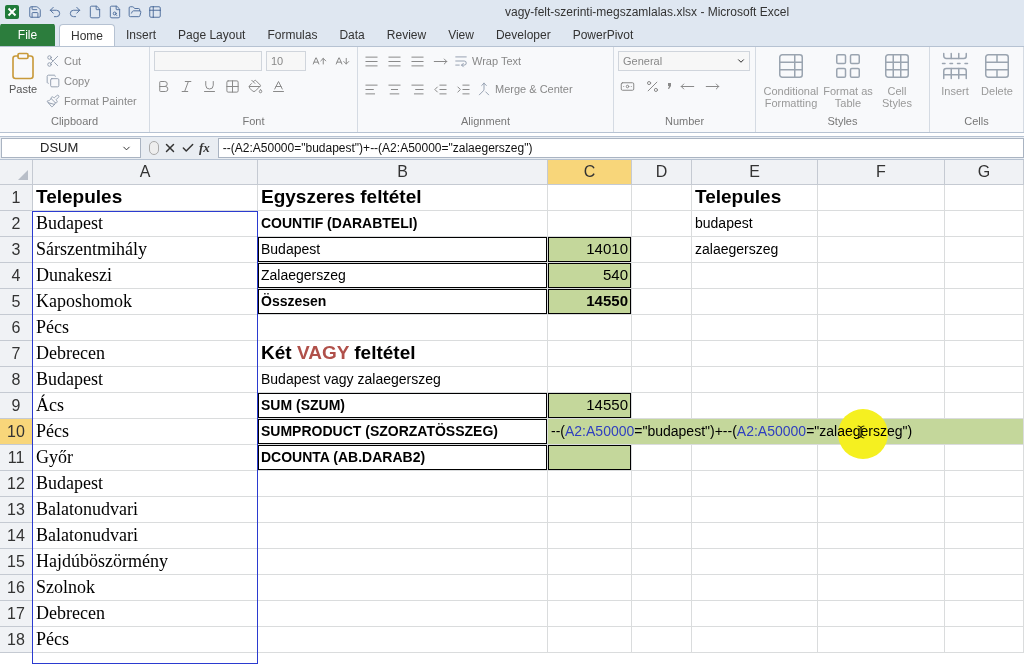 The width and height of the screenshot is (1024, 664). I want to click on row-header: 4, so click(16, 276).